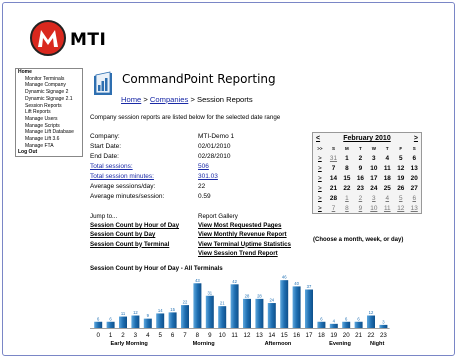  What do you see at coordinates (416, 138) in the screenshot?
I see `calendar-next-button: >` at bounding box center [416, 138].